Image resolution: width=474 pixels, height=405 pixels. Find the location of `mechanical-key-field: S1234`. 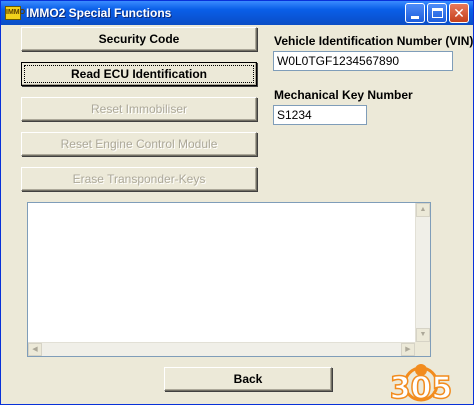

mechanical-key-field: S1234 is located at coordinates (320, 115).